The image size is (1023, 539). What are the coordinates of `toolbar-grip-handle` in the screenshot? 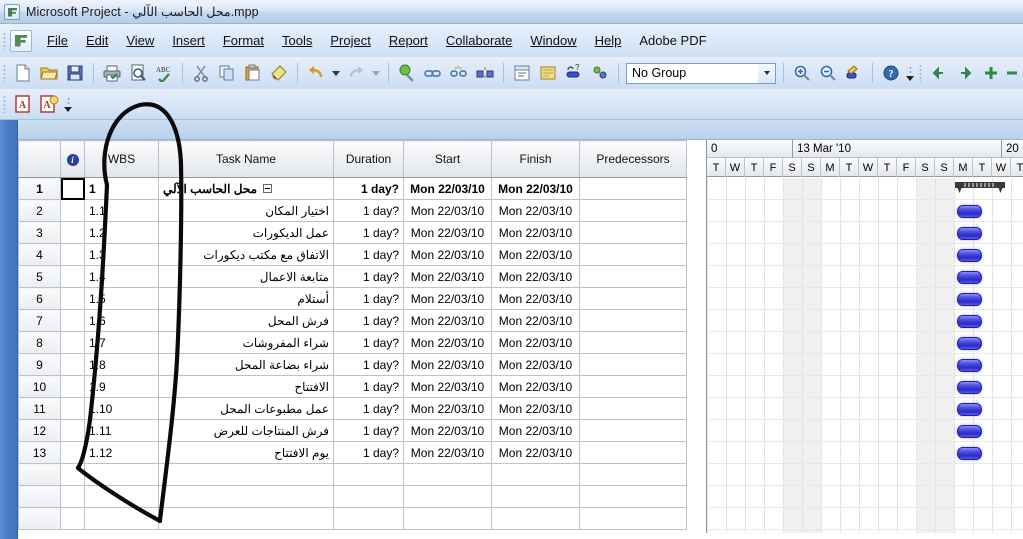 It's located at (4, 73).